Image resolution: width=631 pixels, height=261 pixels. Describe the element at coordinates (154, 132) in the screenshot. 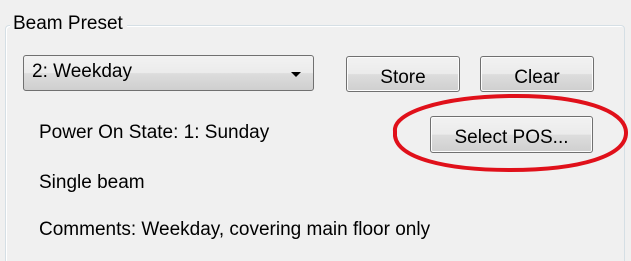

I see `power-on-state-label: Power On State: 1: Sunday` at that location.